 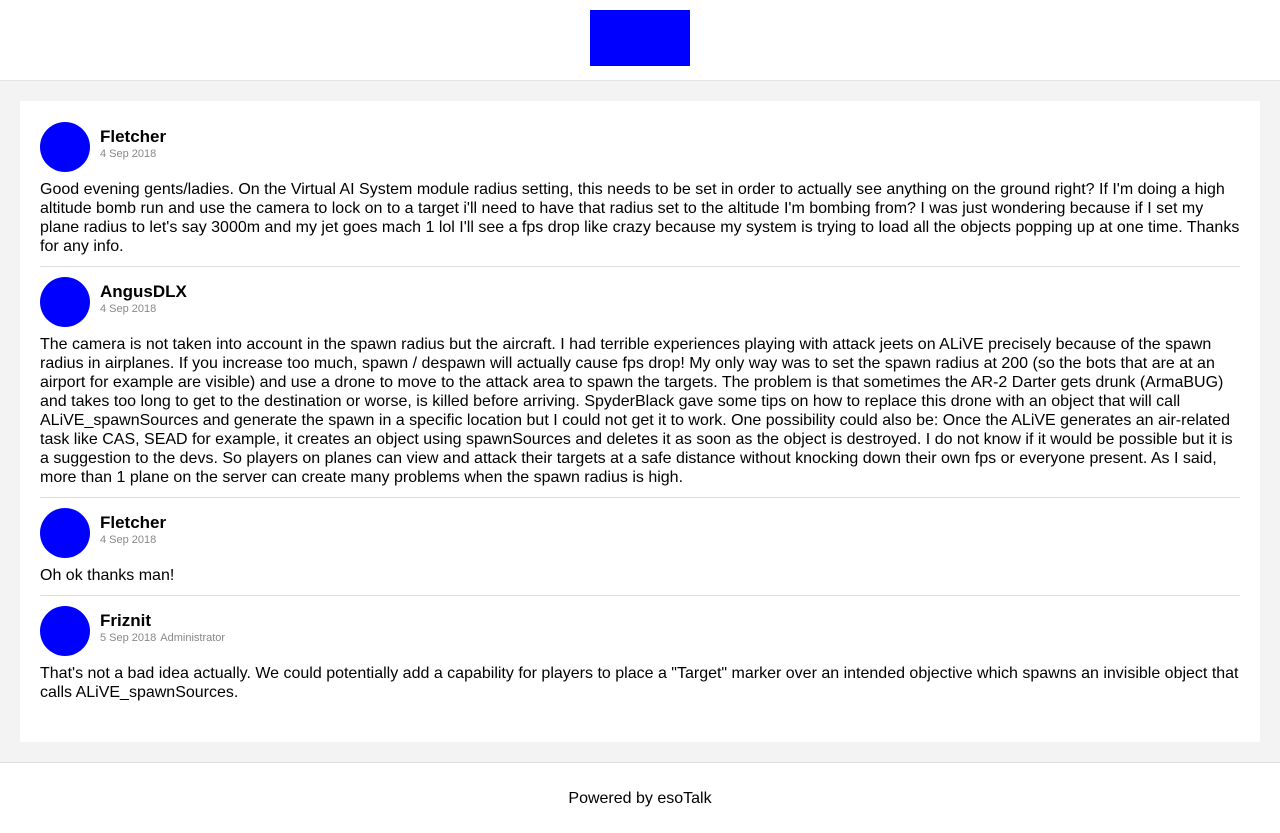 I want to click on post-date: 5 Sep 2018, so click(x=128, y=638).